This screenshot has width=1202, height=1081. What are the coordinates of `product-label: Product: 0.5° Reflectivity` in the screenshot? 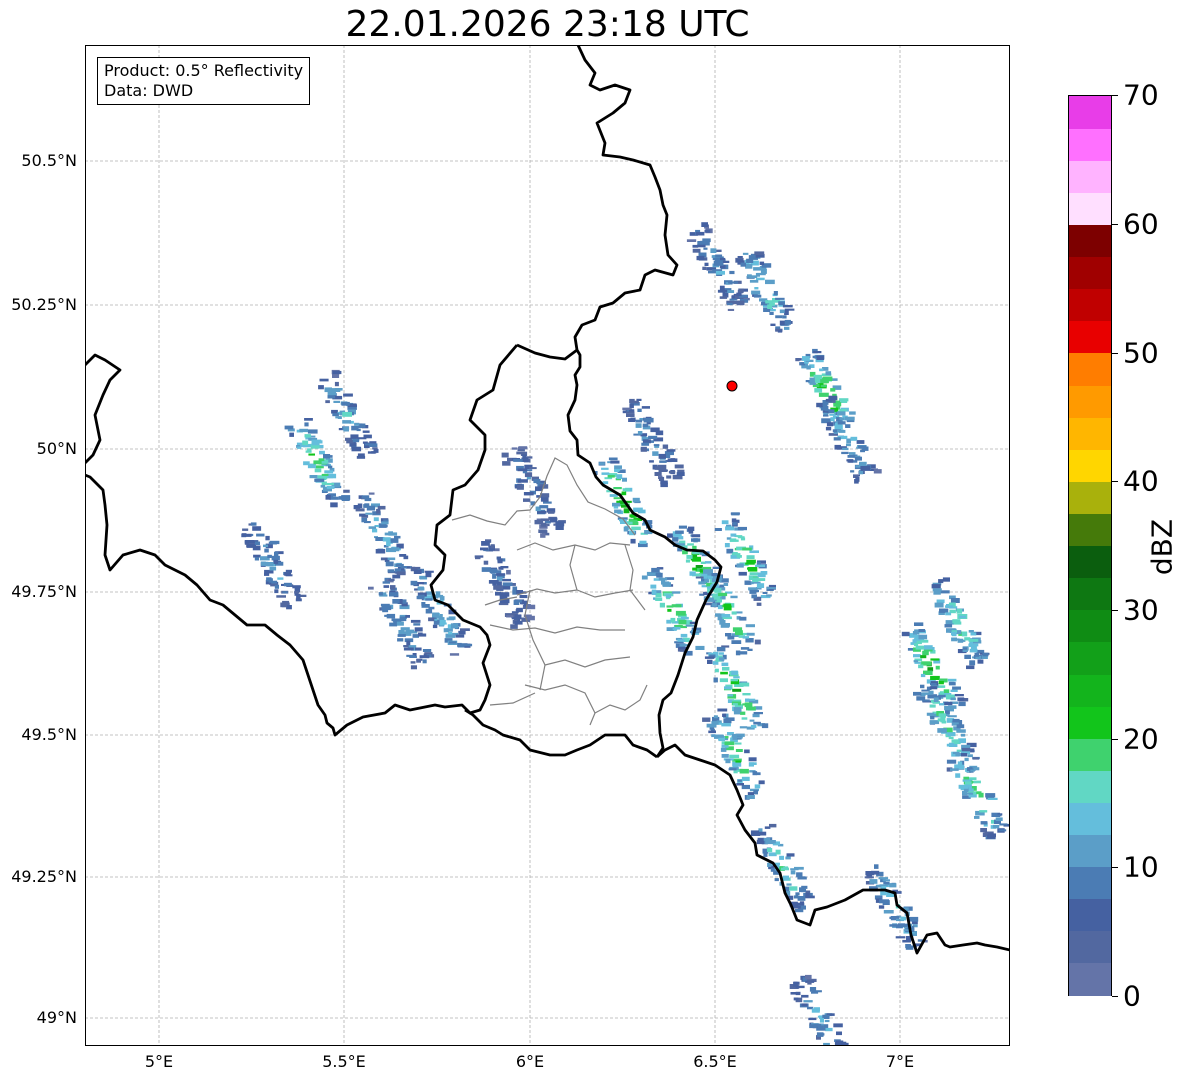 It's located at (204, 70).